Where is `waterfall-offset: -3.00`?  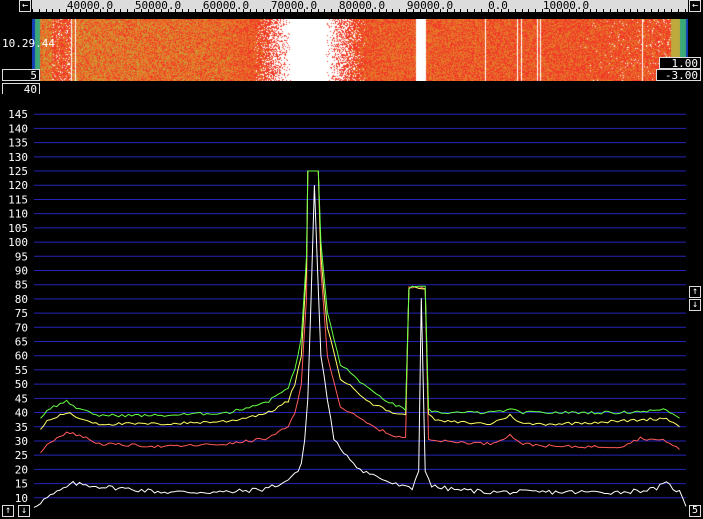 waterfall-offset: -3.00 is located at coordinates (678, 75).